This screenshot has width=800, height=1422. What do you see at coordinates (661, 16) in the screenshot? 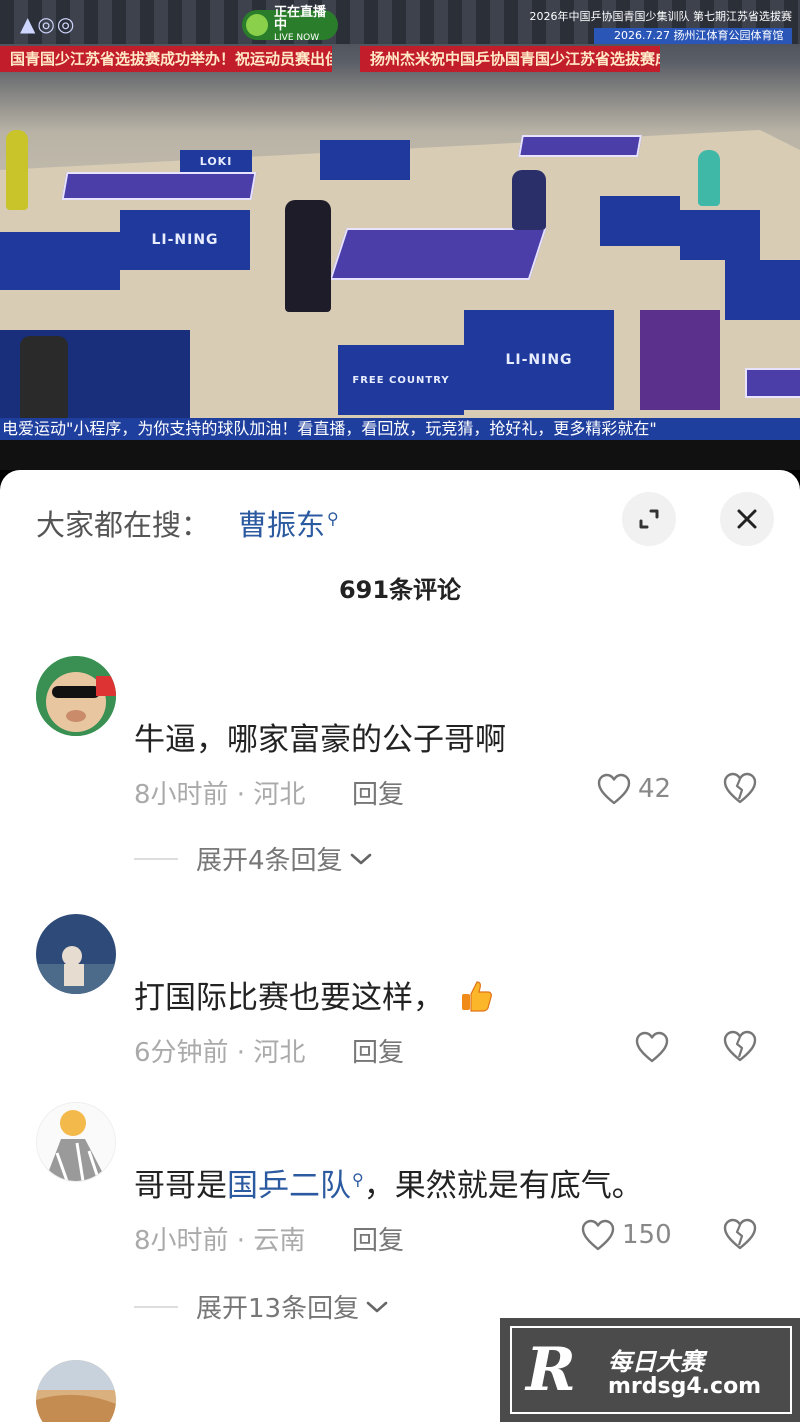
I see `event-title: 2026年中国乒协国青国少集训队 第七期江苏省选拔赛` at bounding box center [661, 16].